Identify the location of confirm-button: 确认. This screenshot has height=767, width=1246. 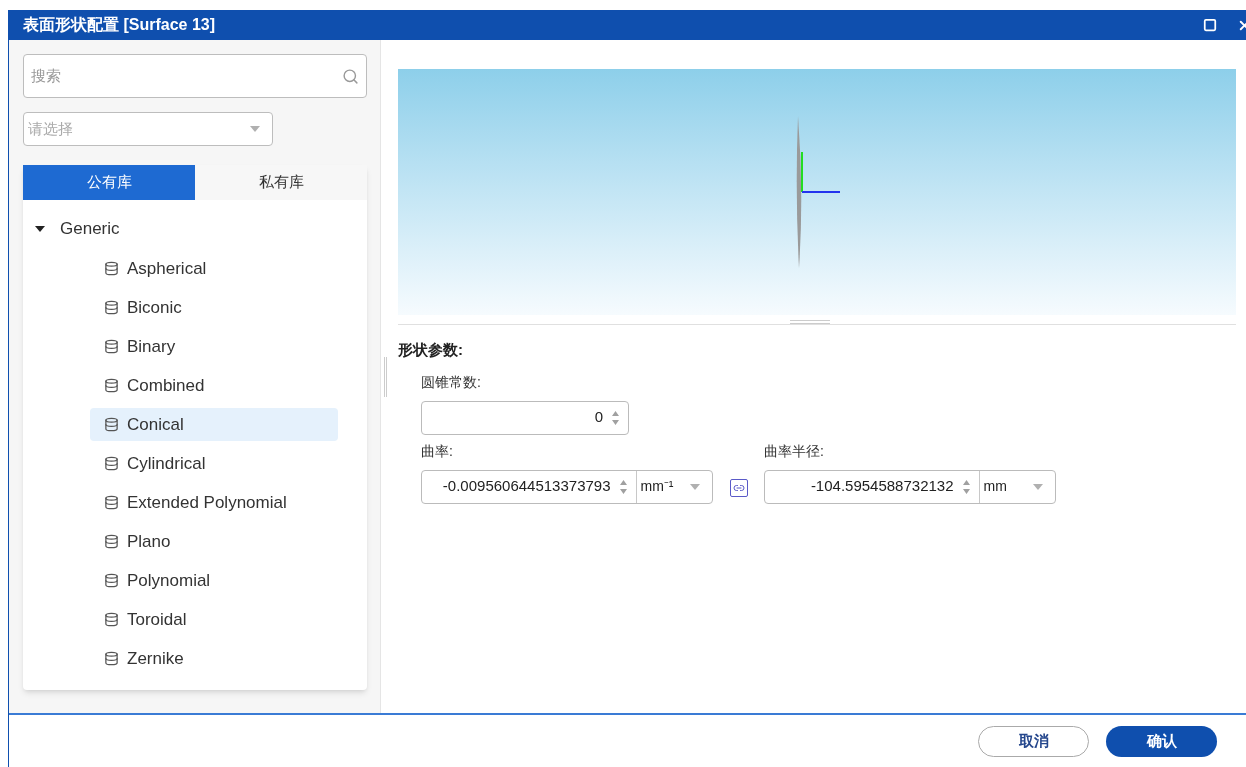
(1161, 741).